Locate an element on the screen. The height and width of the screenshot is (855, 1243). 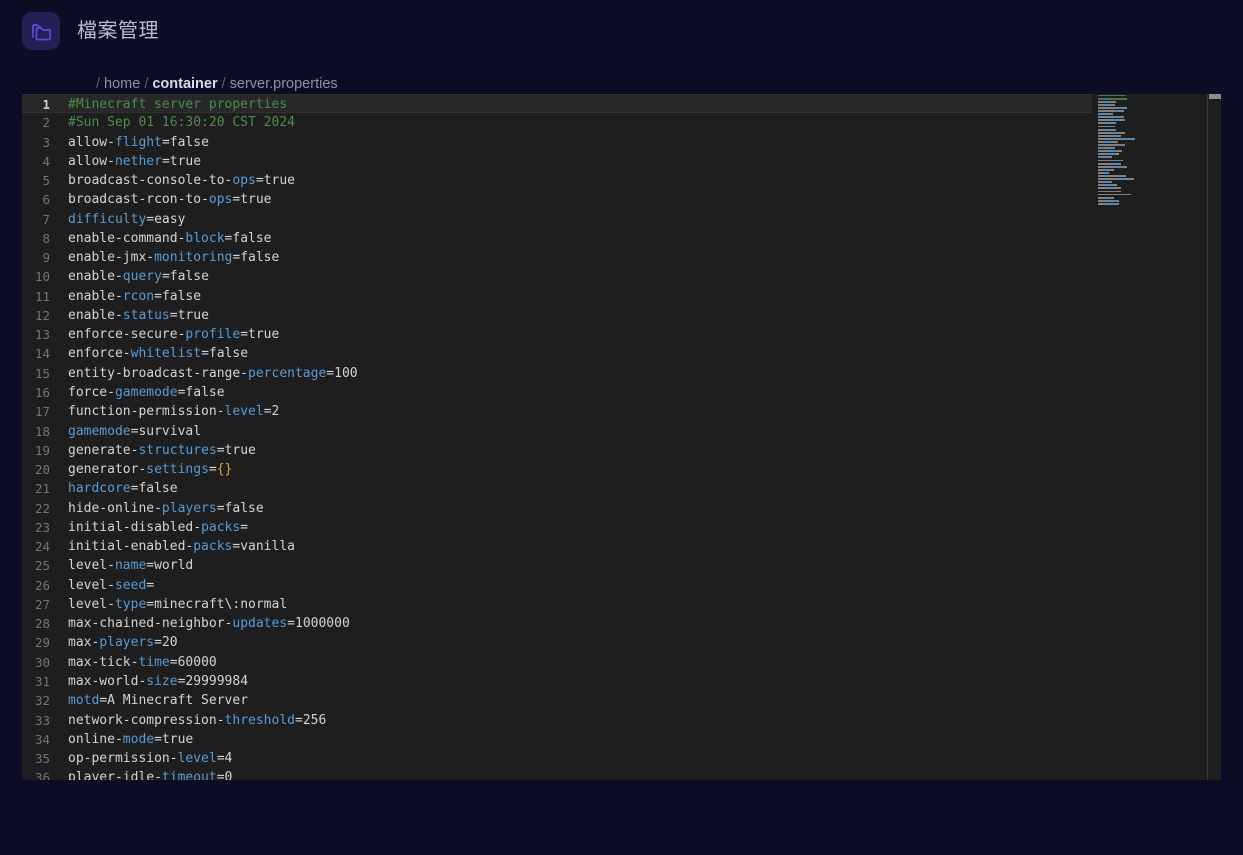
line-content: level-seed= is located at coordinates (111, 585).